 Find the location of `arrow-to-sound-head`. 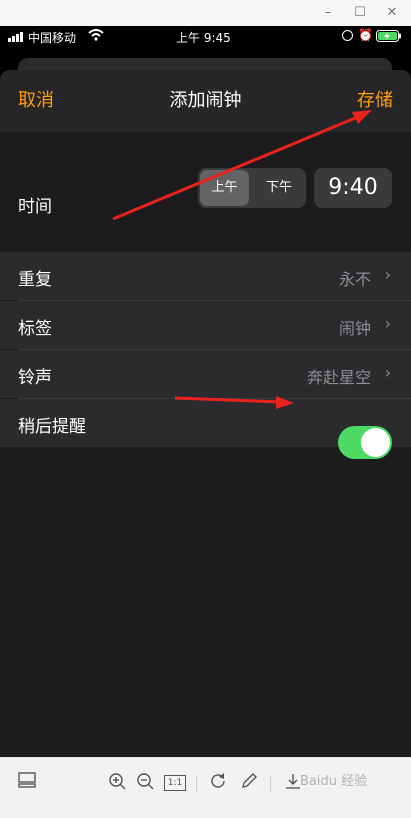

arrow-to-sound-head is located at coordinates (285, 402).